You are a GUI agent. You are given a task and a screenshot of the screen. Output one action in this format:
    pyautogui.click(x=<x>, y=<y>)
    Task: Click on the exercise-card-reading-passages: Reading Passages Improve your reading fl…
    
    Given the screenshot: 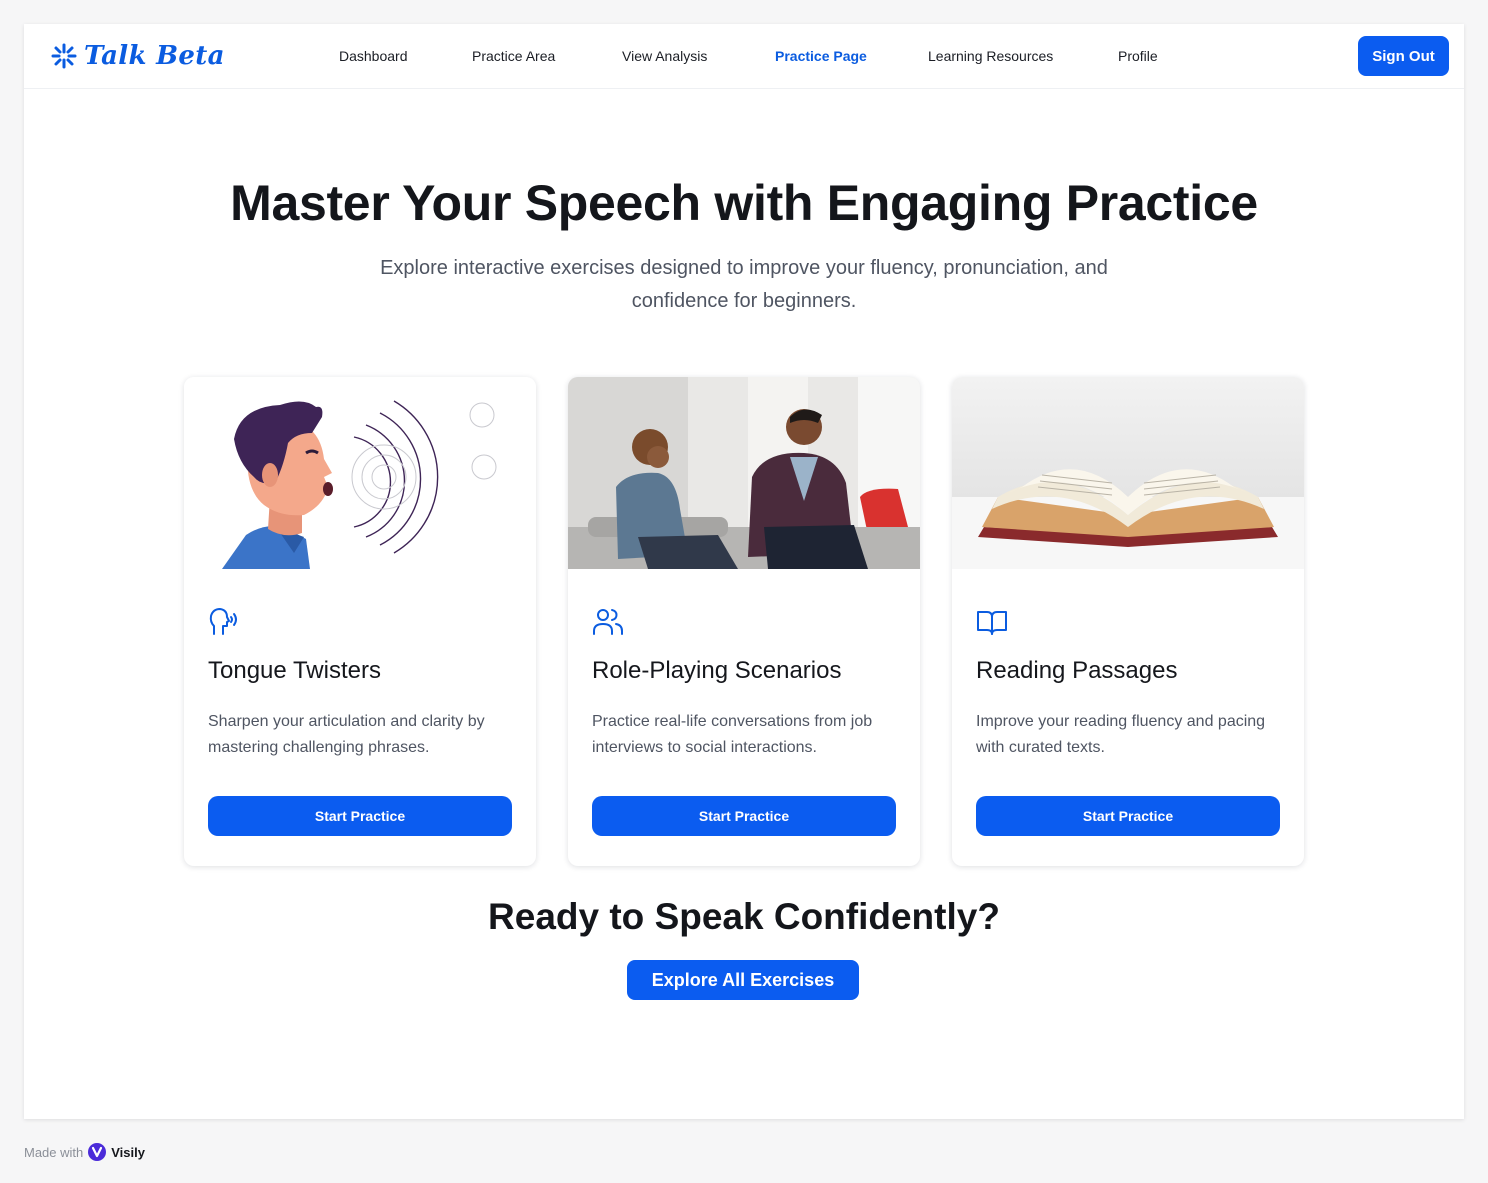 What is the action you would take?
    pyautogui.click(x=1128, y=621)
    